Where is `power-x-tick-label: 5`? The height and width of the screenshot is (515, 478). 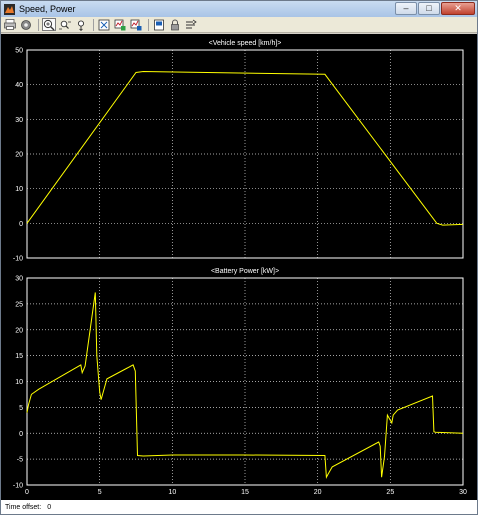 power-x-tick-label: 5 is located at coordinates (100, 492).